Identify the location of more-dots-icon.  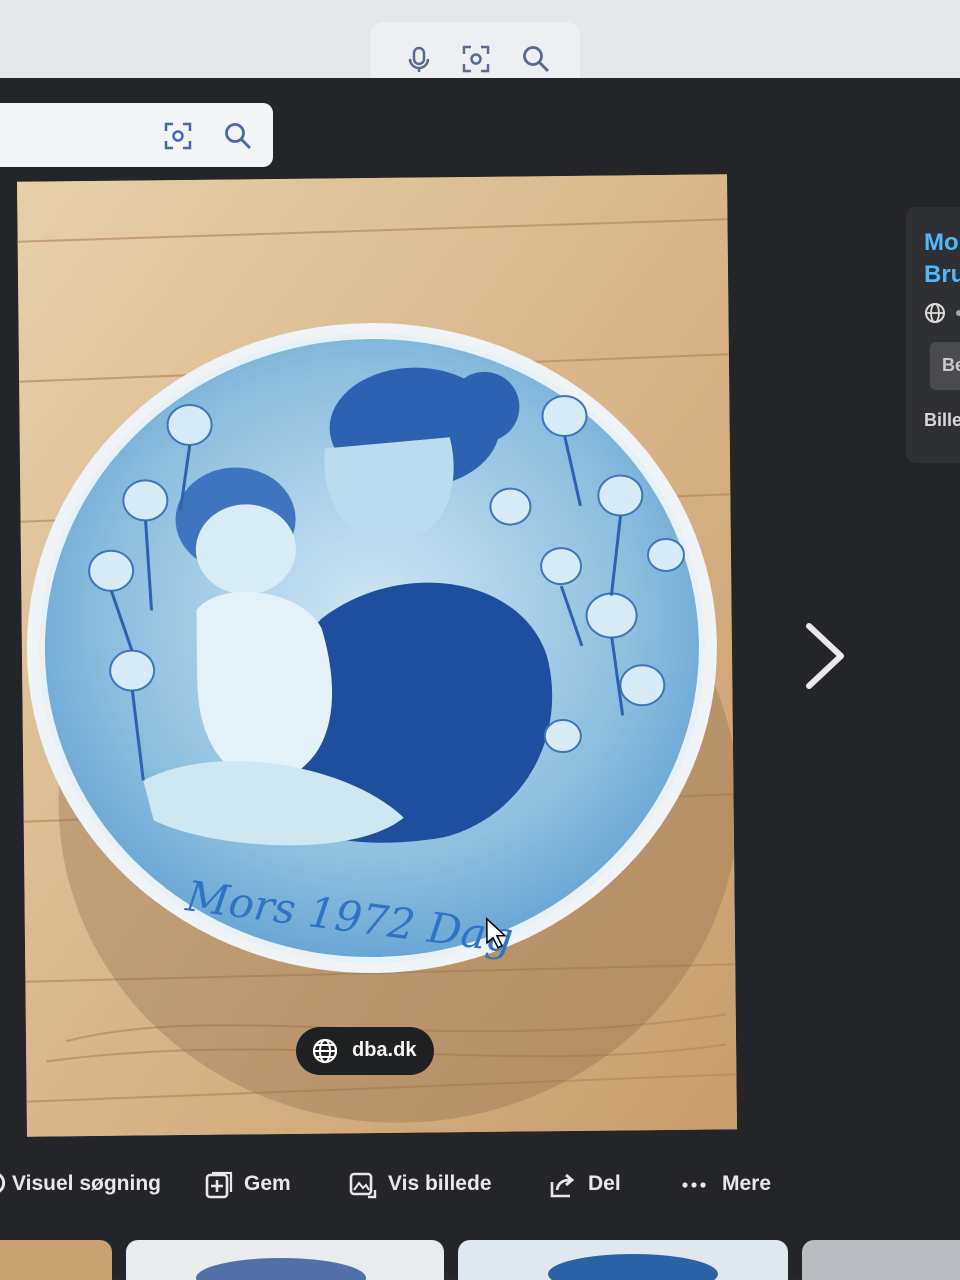
(694, 1185).